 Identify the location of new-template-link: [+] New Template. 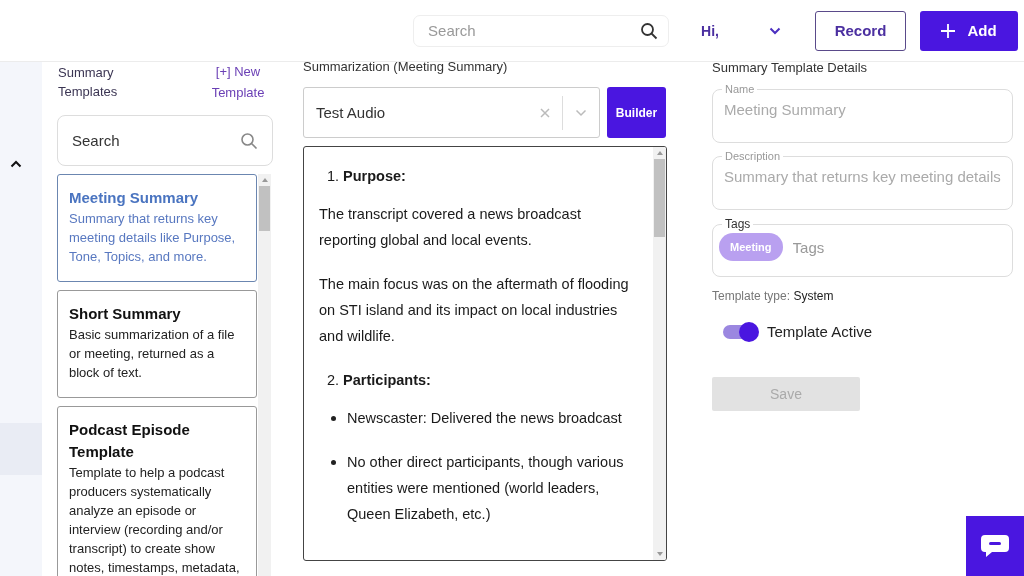
(238, 82).